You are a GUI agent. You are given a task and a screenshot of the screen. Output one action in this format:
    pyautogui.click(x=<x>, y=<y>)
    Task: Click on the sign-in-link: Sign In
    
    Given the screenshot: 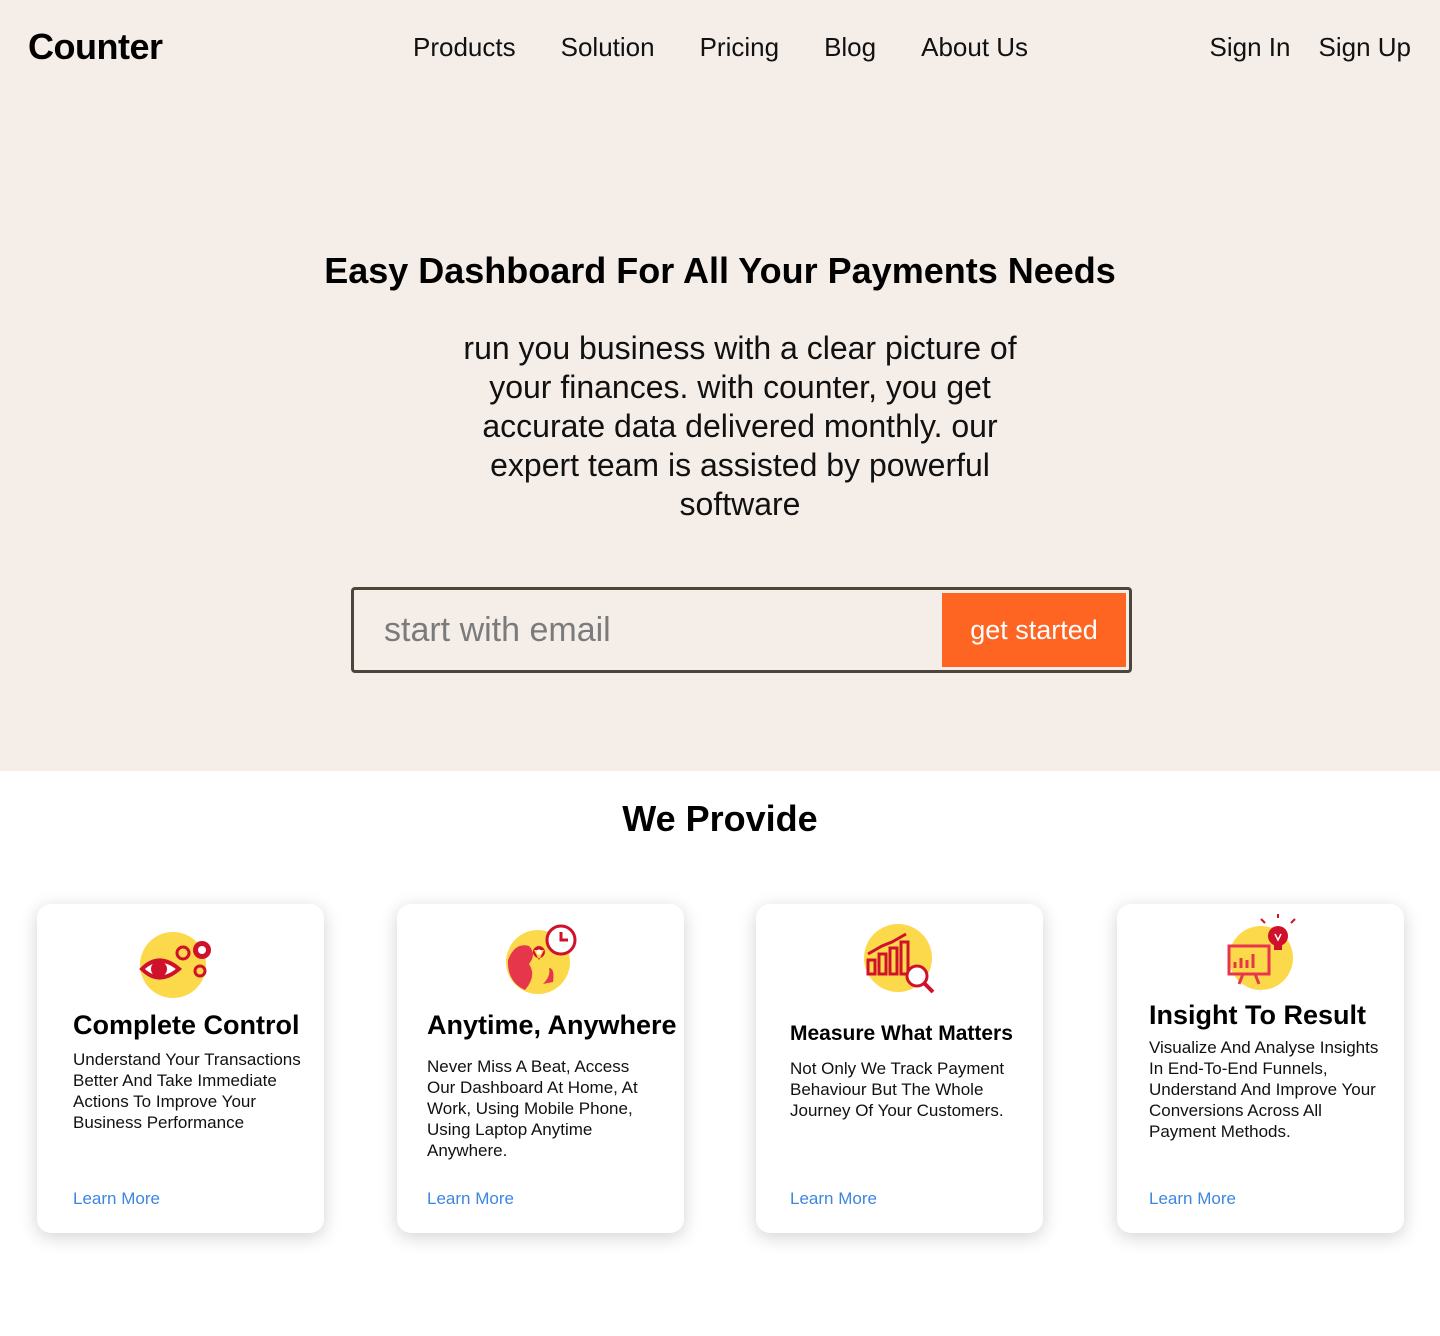 What is the action you would take?
    pyautogui.click(x=1250, y=47)
    